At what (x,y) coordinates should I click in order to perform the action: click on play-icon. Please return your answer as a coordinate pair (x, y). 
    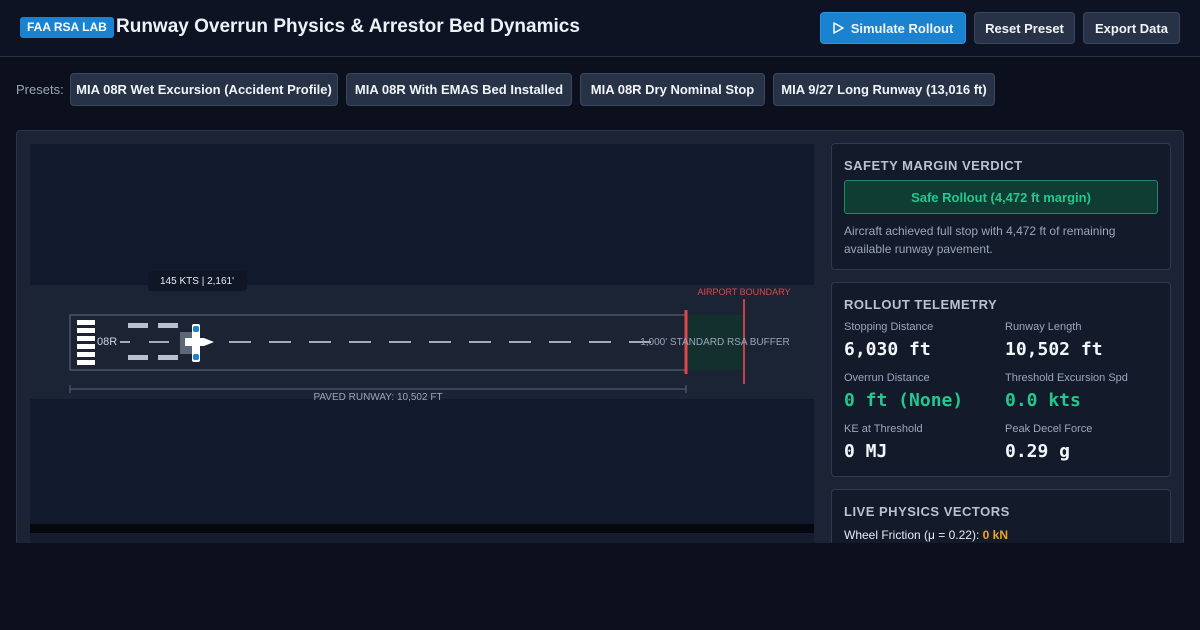
    Looking at the image, I should click on (838, 28).